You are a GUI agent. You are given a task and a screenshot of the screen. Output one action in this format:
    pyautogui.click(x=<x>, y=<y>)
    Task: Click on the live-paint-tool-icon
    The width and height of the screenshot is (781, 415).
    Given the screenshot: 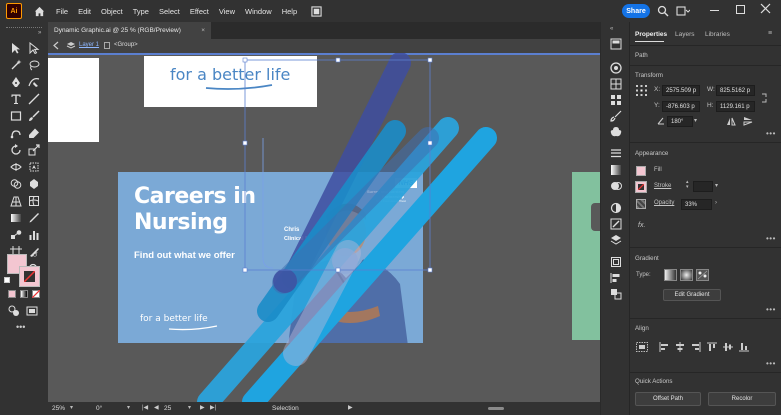 What is the action you would take?
    pyautogui.click(x=34, y=184)
    